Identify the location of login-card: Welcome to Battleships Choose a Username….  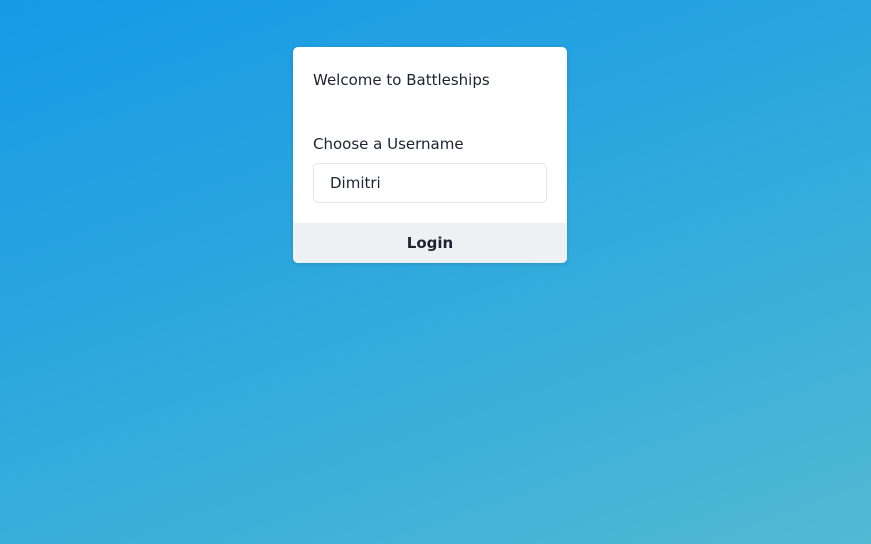
(430, 155).